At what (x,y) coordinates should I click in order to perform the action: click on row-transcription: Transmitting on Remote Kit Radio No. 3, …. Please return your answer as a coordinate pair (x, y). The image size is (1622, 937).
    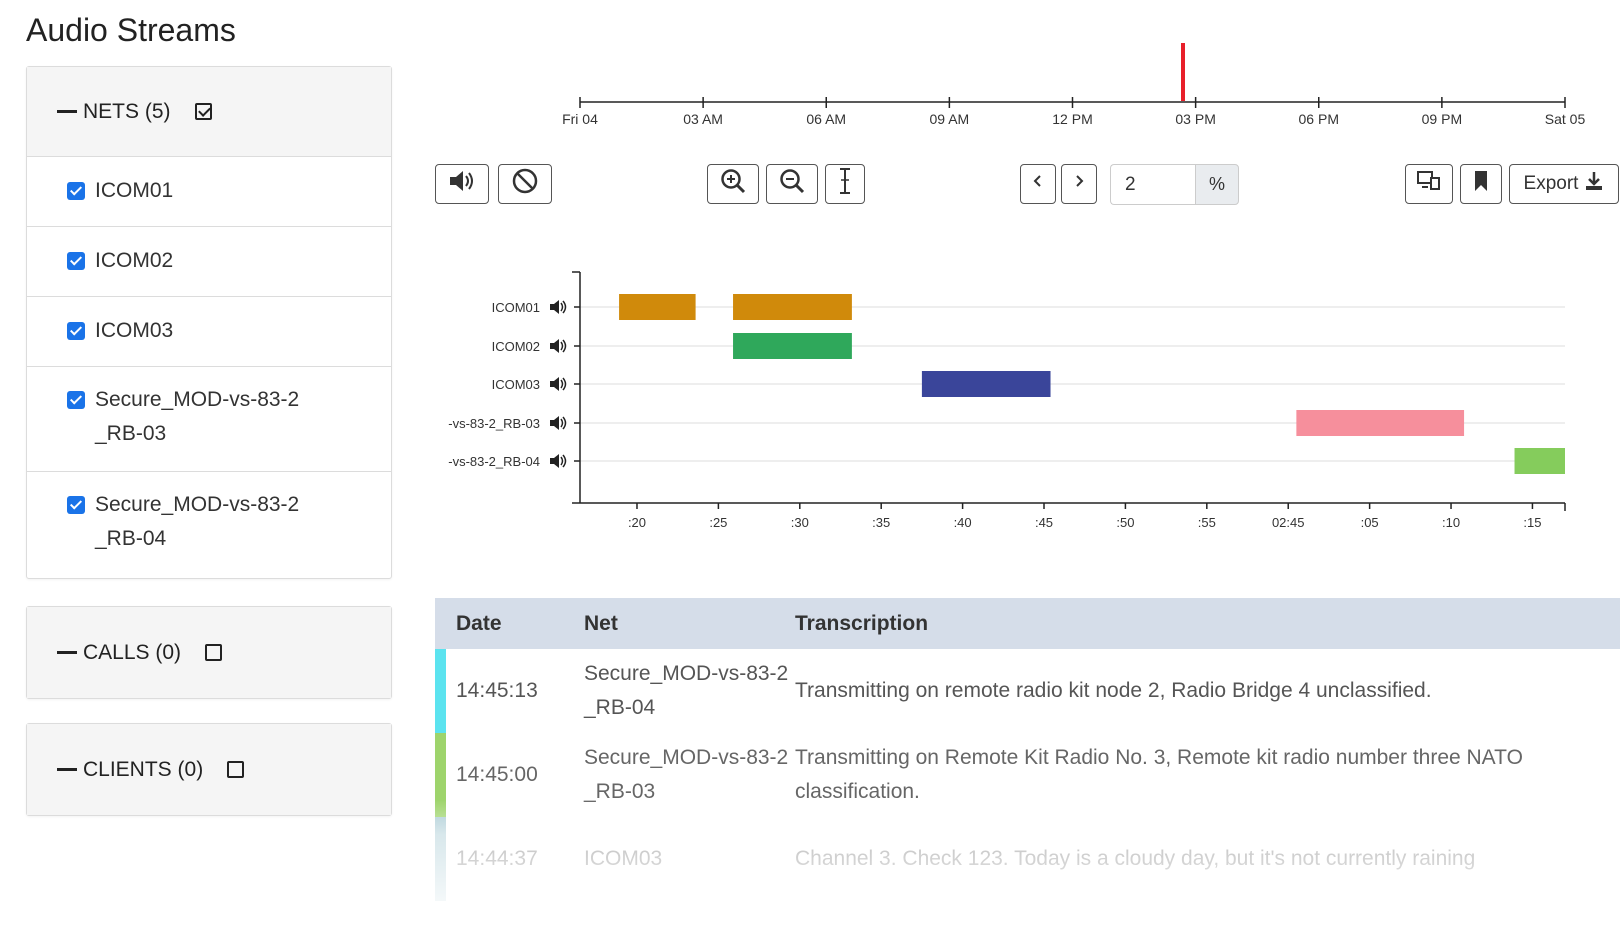
    Looking at the image, I should click on (1159, 774).